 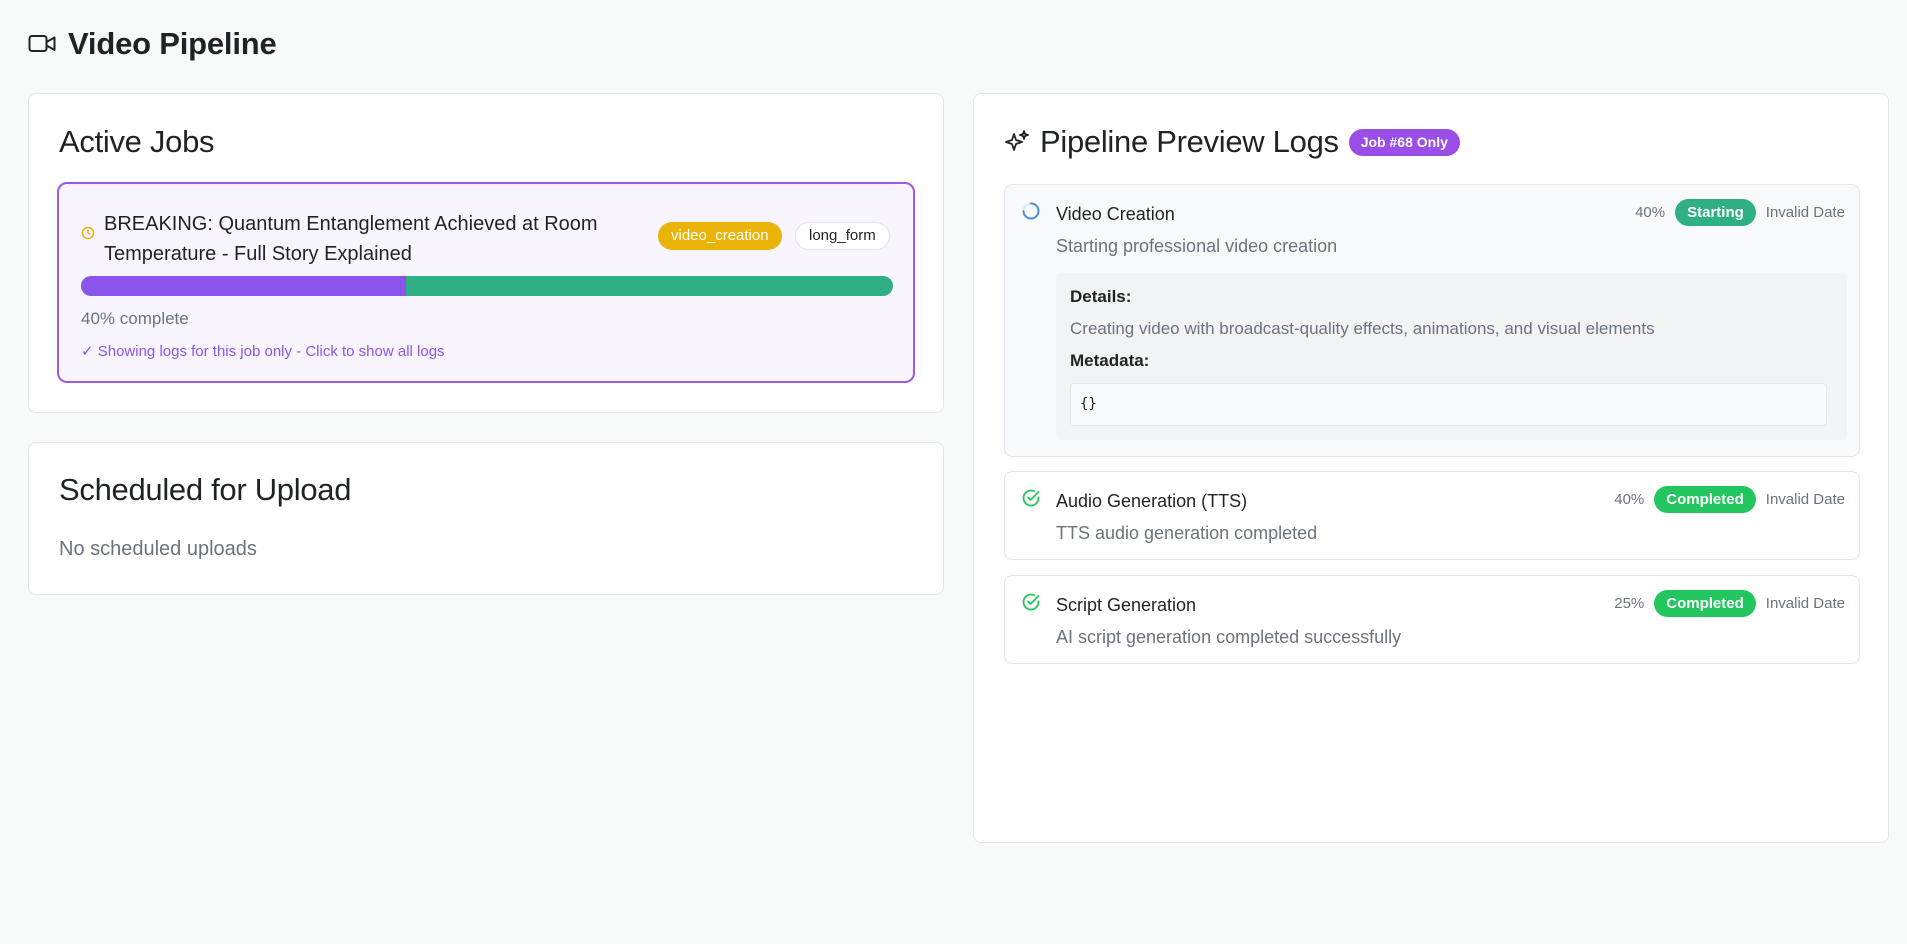 What do you see at coordinates (1715, 212) in the screenshot?
I see `log-status-badge: Starting` at bounding box center [1715, 212].